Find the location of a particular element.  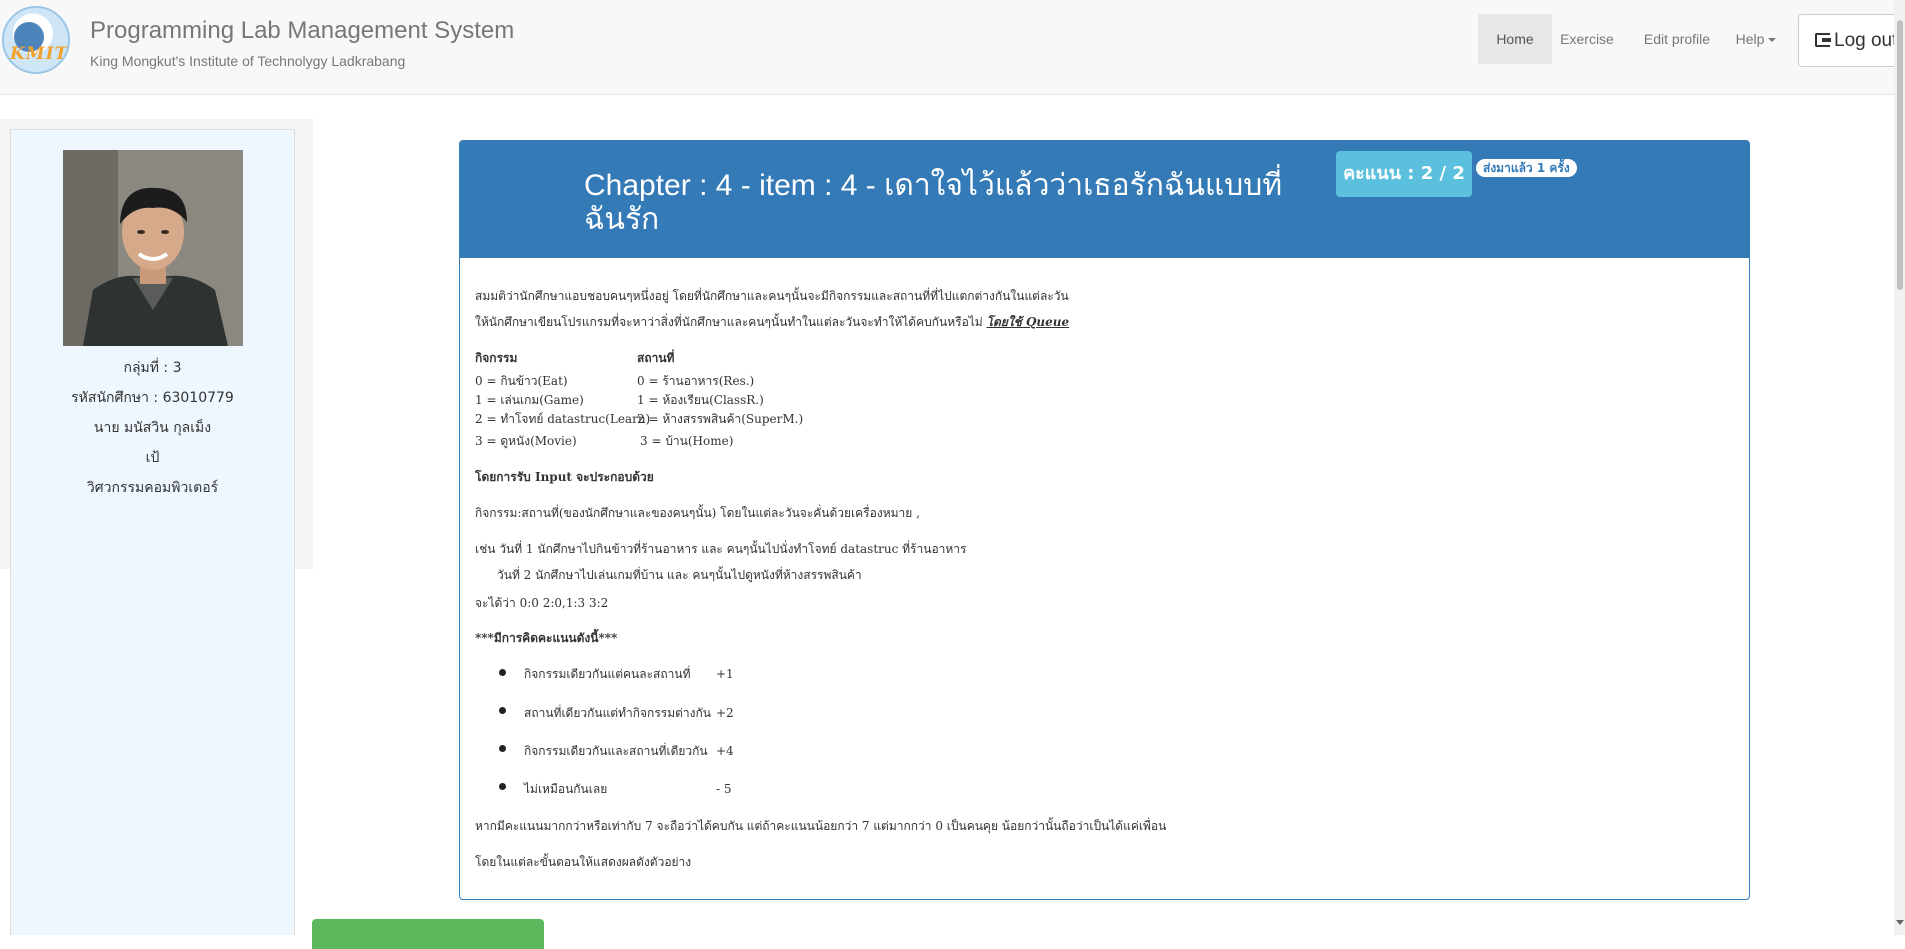

input-heading: โดยการรับ Input จะประกอบด้วย is located at coordinates (564, 477).